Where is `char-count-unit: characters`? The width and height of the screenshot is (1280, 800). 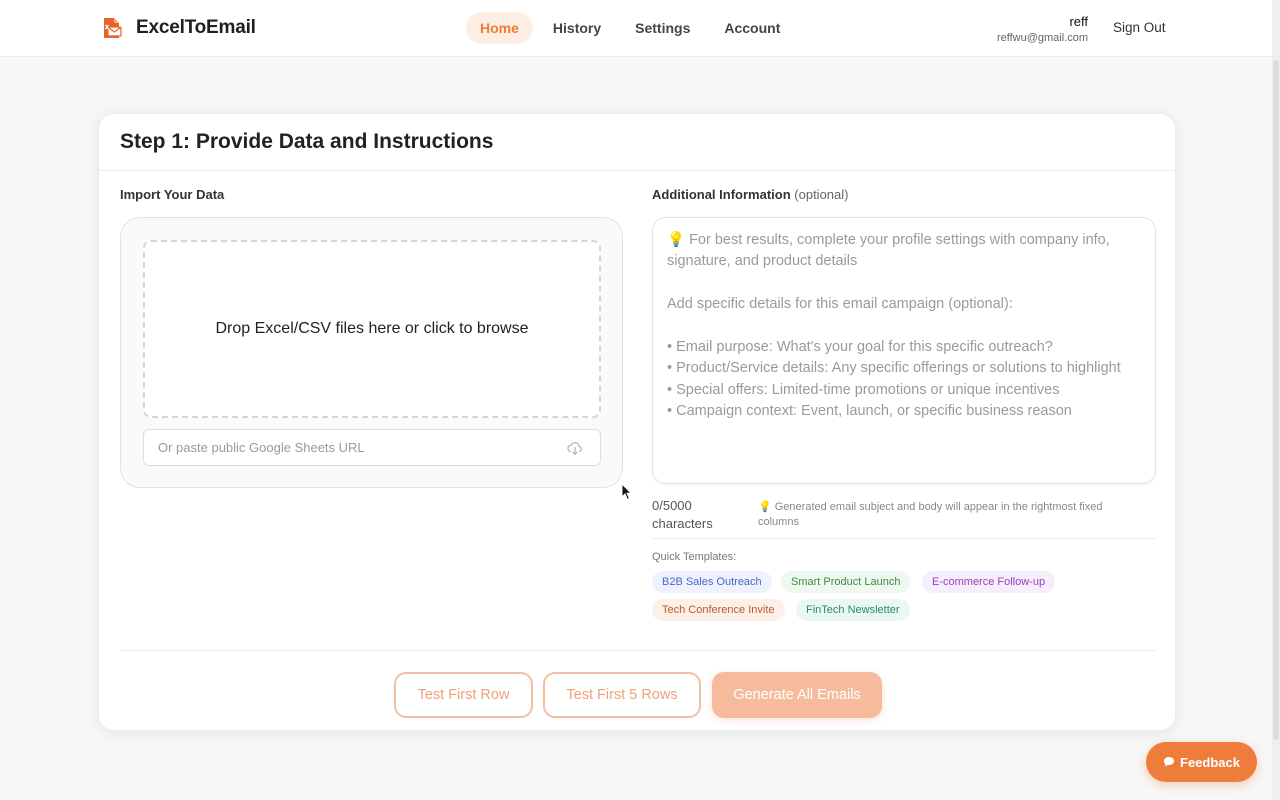 char-count-unit: characters is located at coordinates (682, 523).